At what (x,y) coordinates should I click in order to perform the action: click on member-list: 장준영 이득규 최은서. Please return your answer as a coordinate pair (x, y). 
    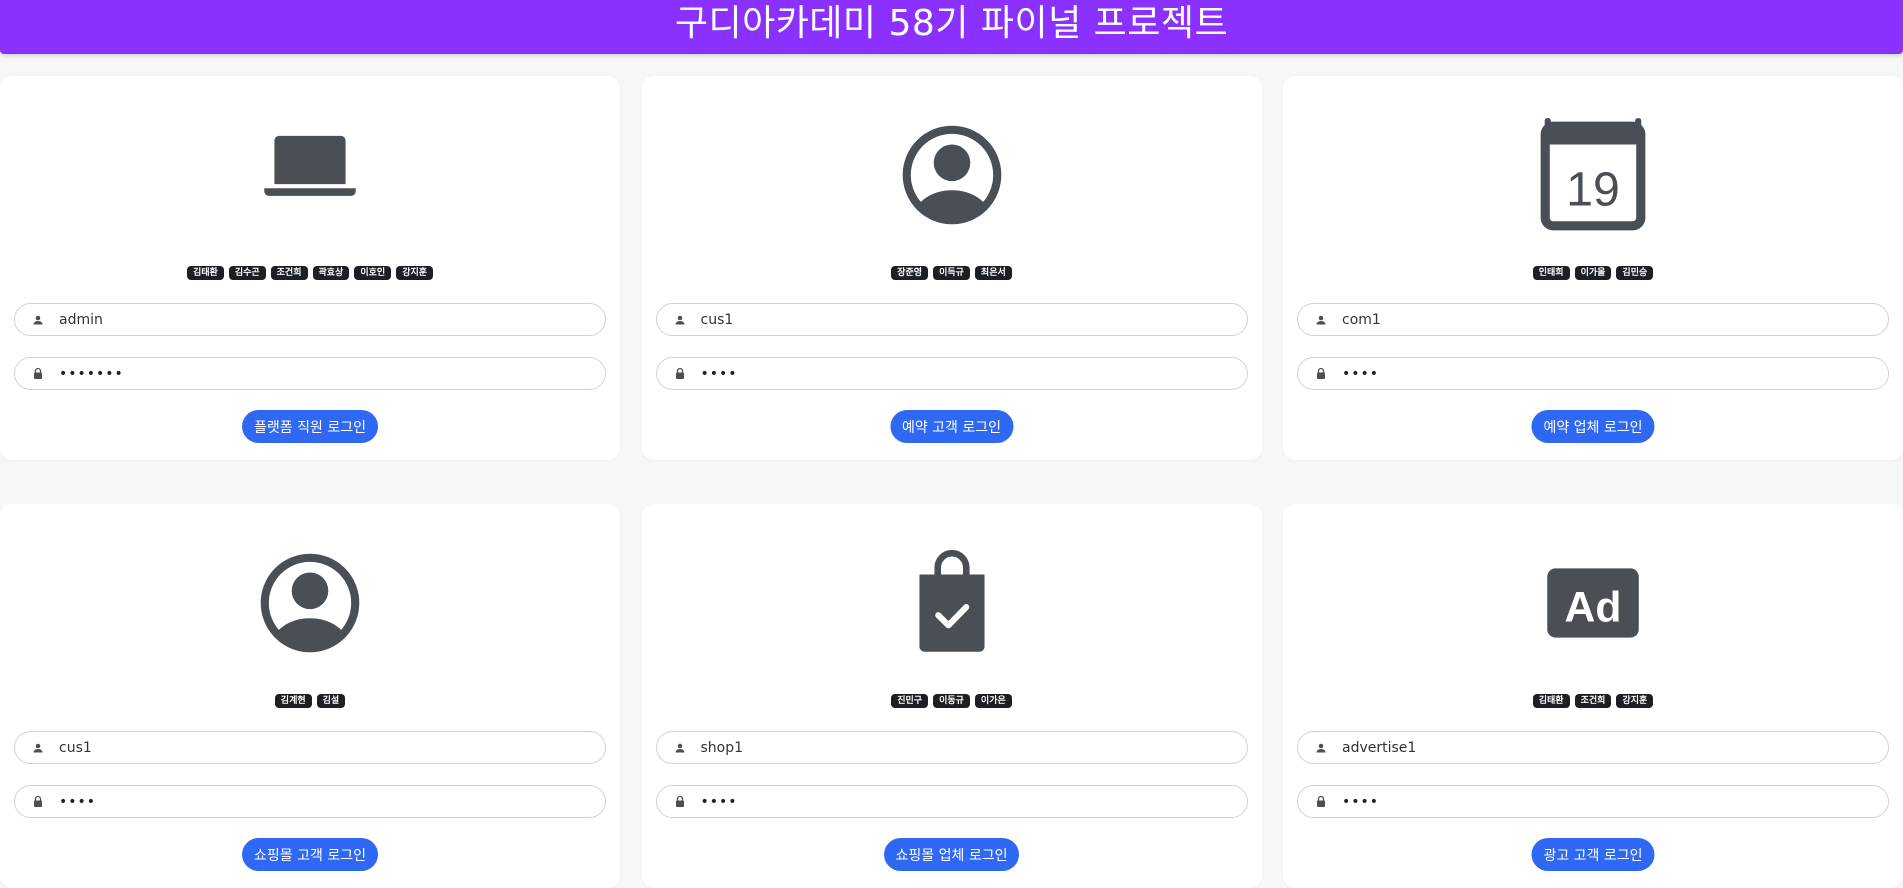
    Looking at the image, I should click on (952, 273).